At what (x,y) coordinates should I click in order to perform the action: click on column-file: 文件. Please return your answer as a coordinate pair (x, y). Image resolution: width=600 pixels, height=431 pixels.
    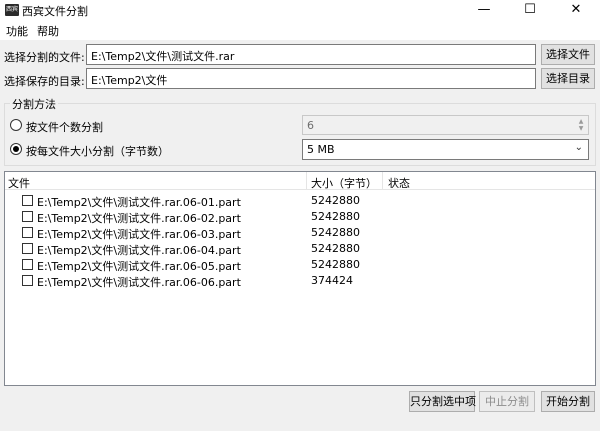
    Looking at the image, I should click on (19, 183).